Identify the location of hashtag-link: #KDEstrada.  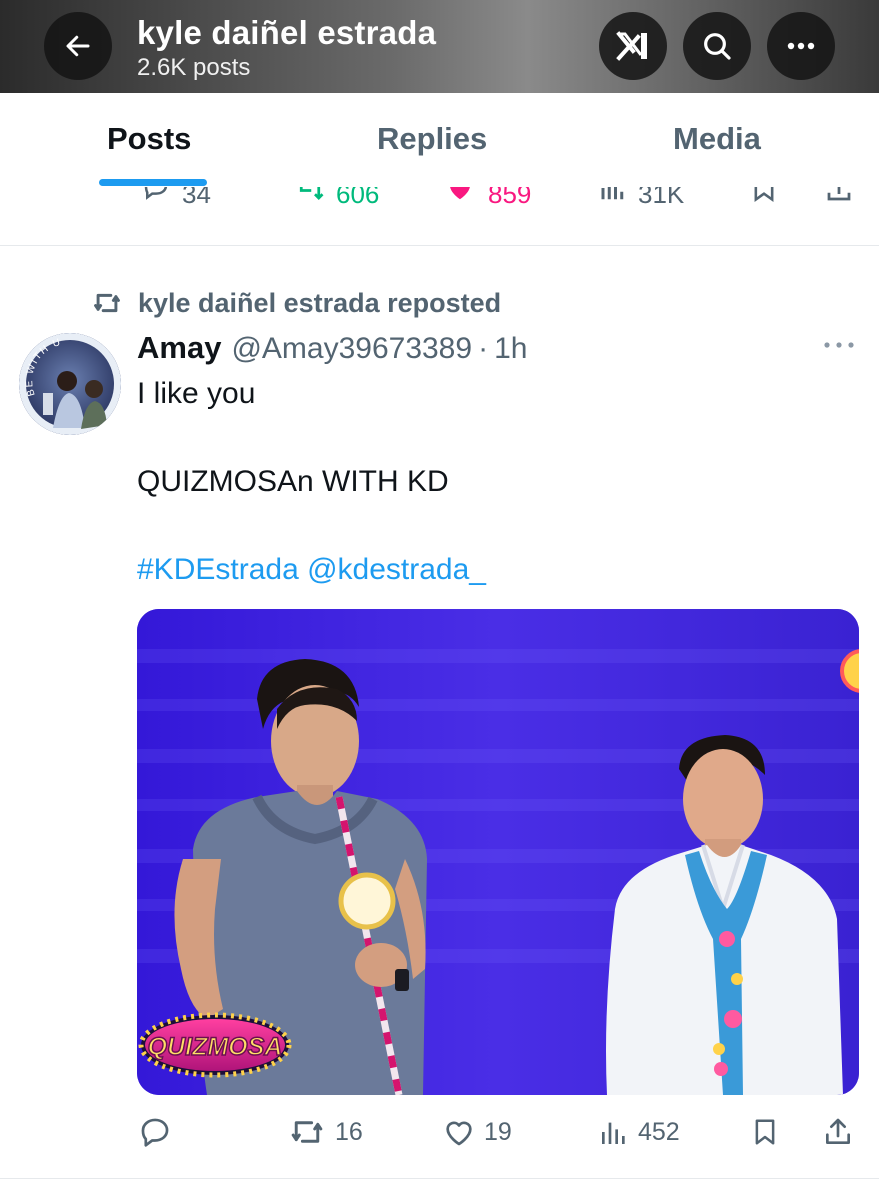
(218, 569).